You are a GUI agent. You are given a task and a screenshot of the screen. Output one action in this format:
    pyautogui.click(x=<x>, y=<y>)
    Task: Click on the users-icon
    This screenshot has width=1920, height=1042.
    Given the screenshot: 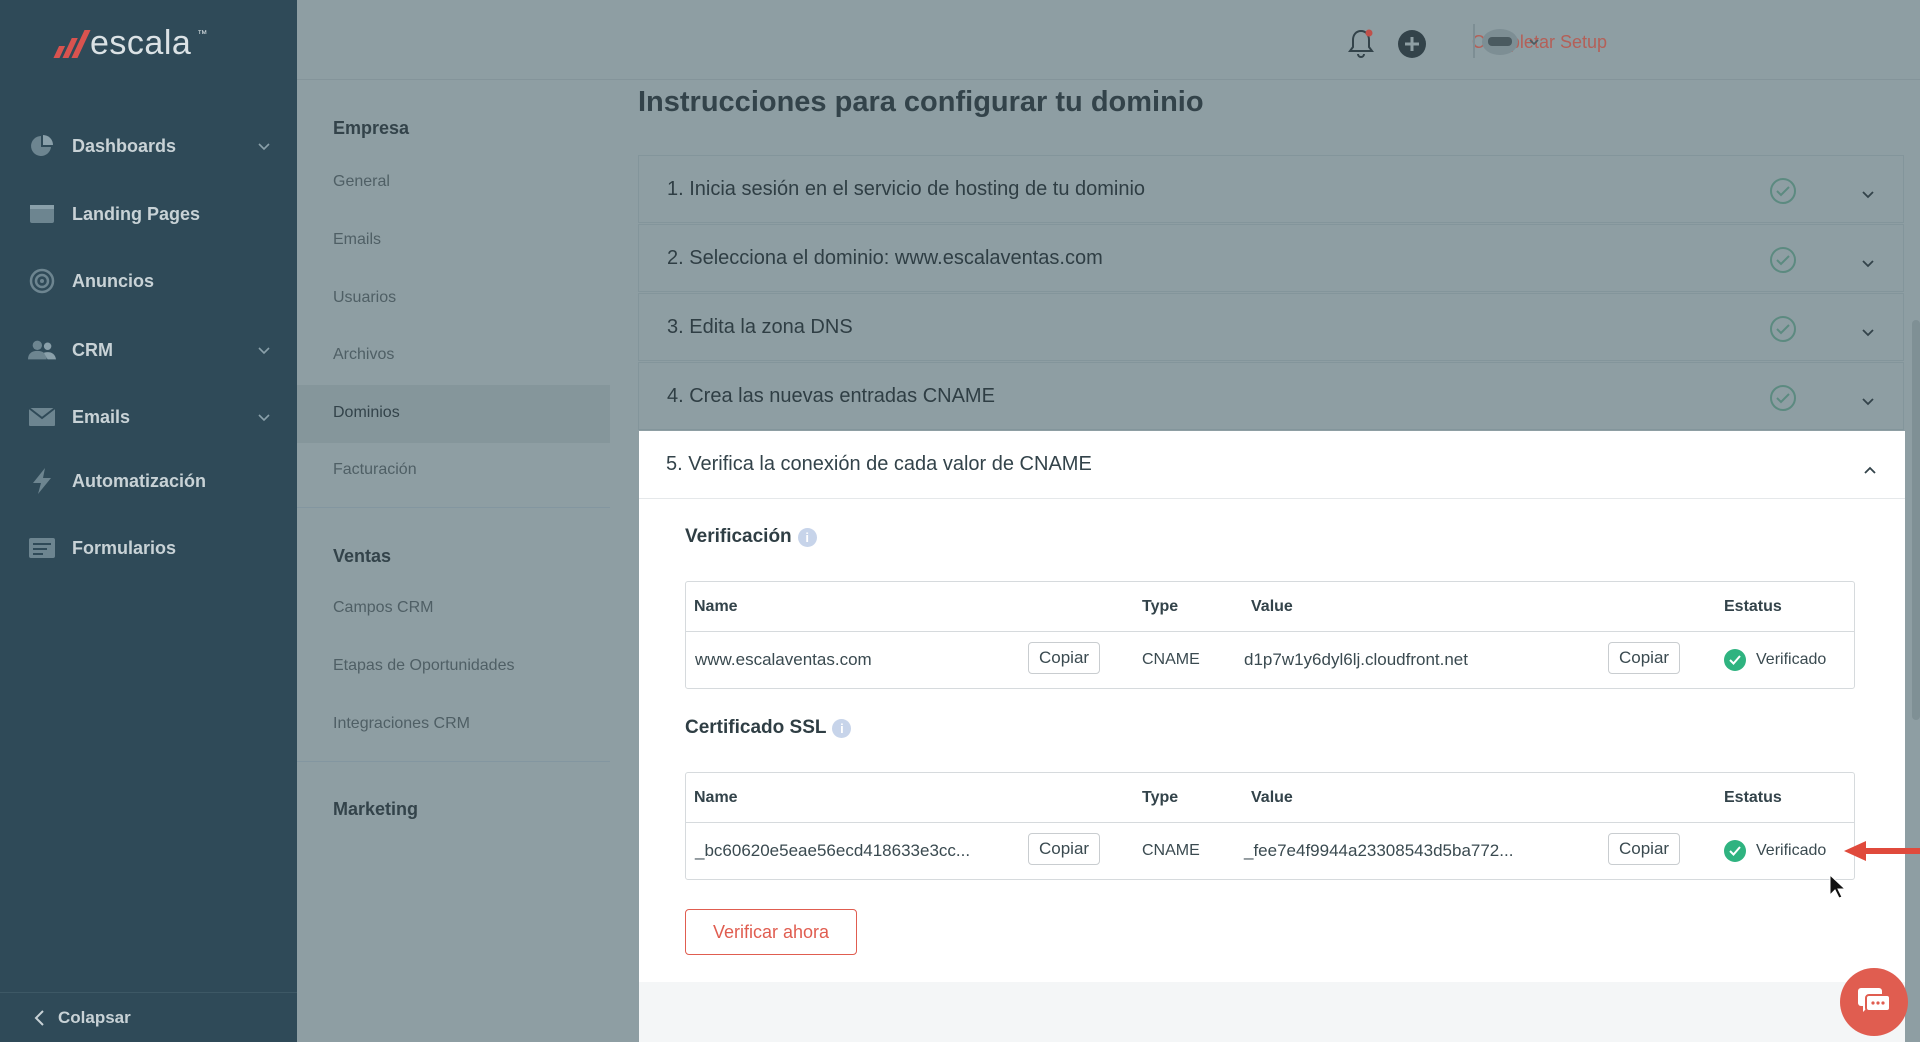 What is the action you would take?
    pyautogui.click(x=42, y=350)
    